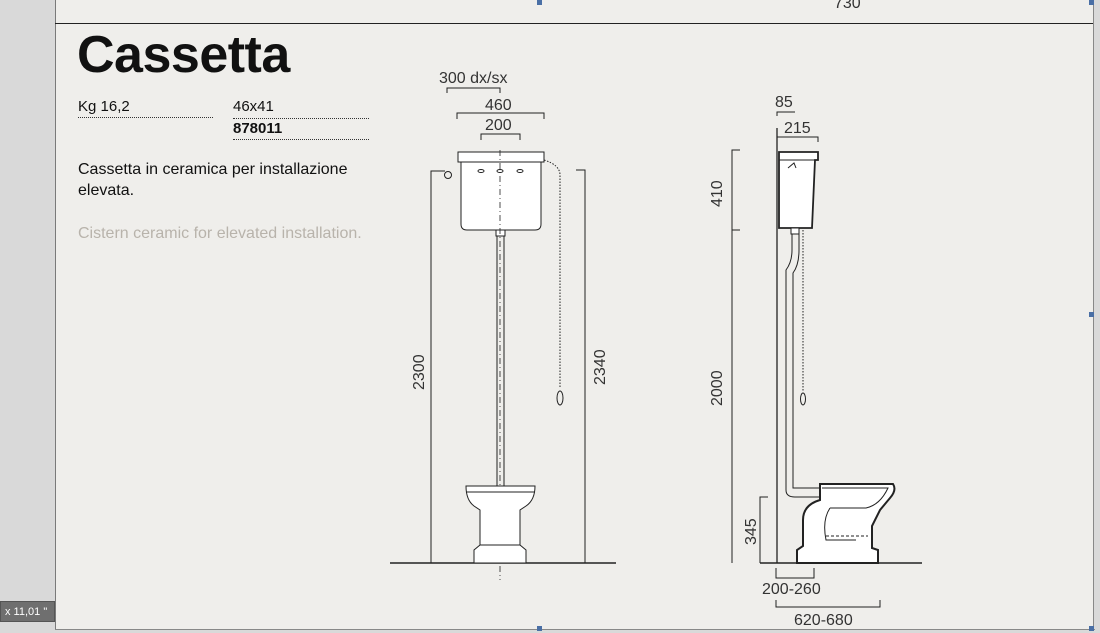 This screenshot has height=633, width=1100. What do you see at coordinates (552, 273) in the screenshot?
I see `front-pull-chain` at bounding box center [552, 273].